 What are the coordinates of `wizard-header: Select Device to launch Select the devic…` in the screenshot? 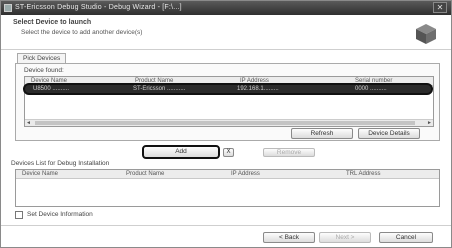 It's located at (226, 32).